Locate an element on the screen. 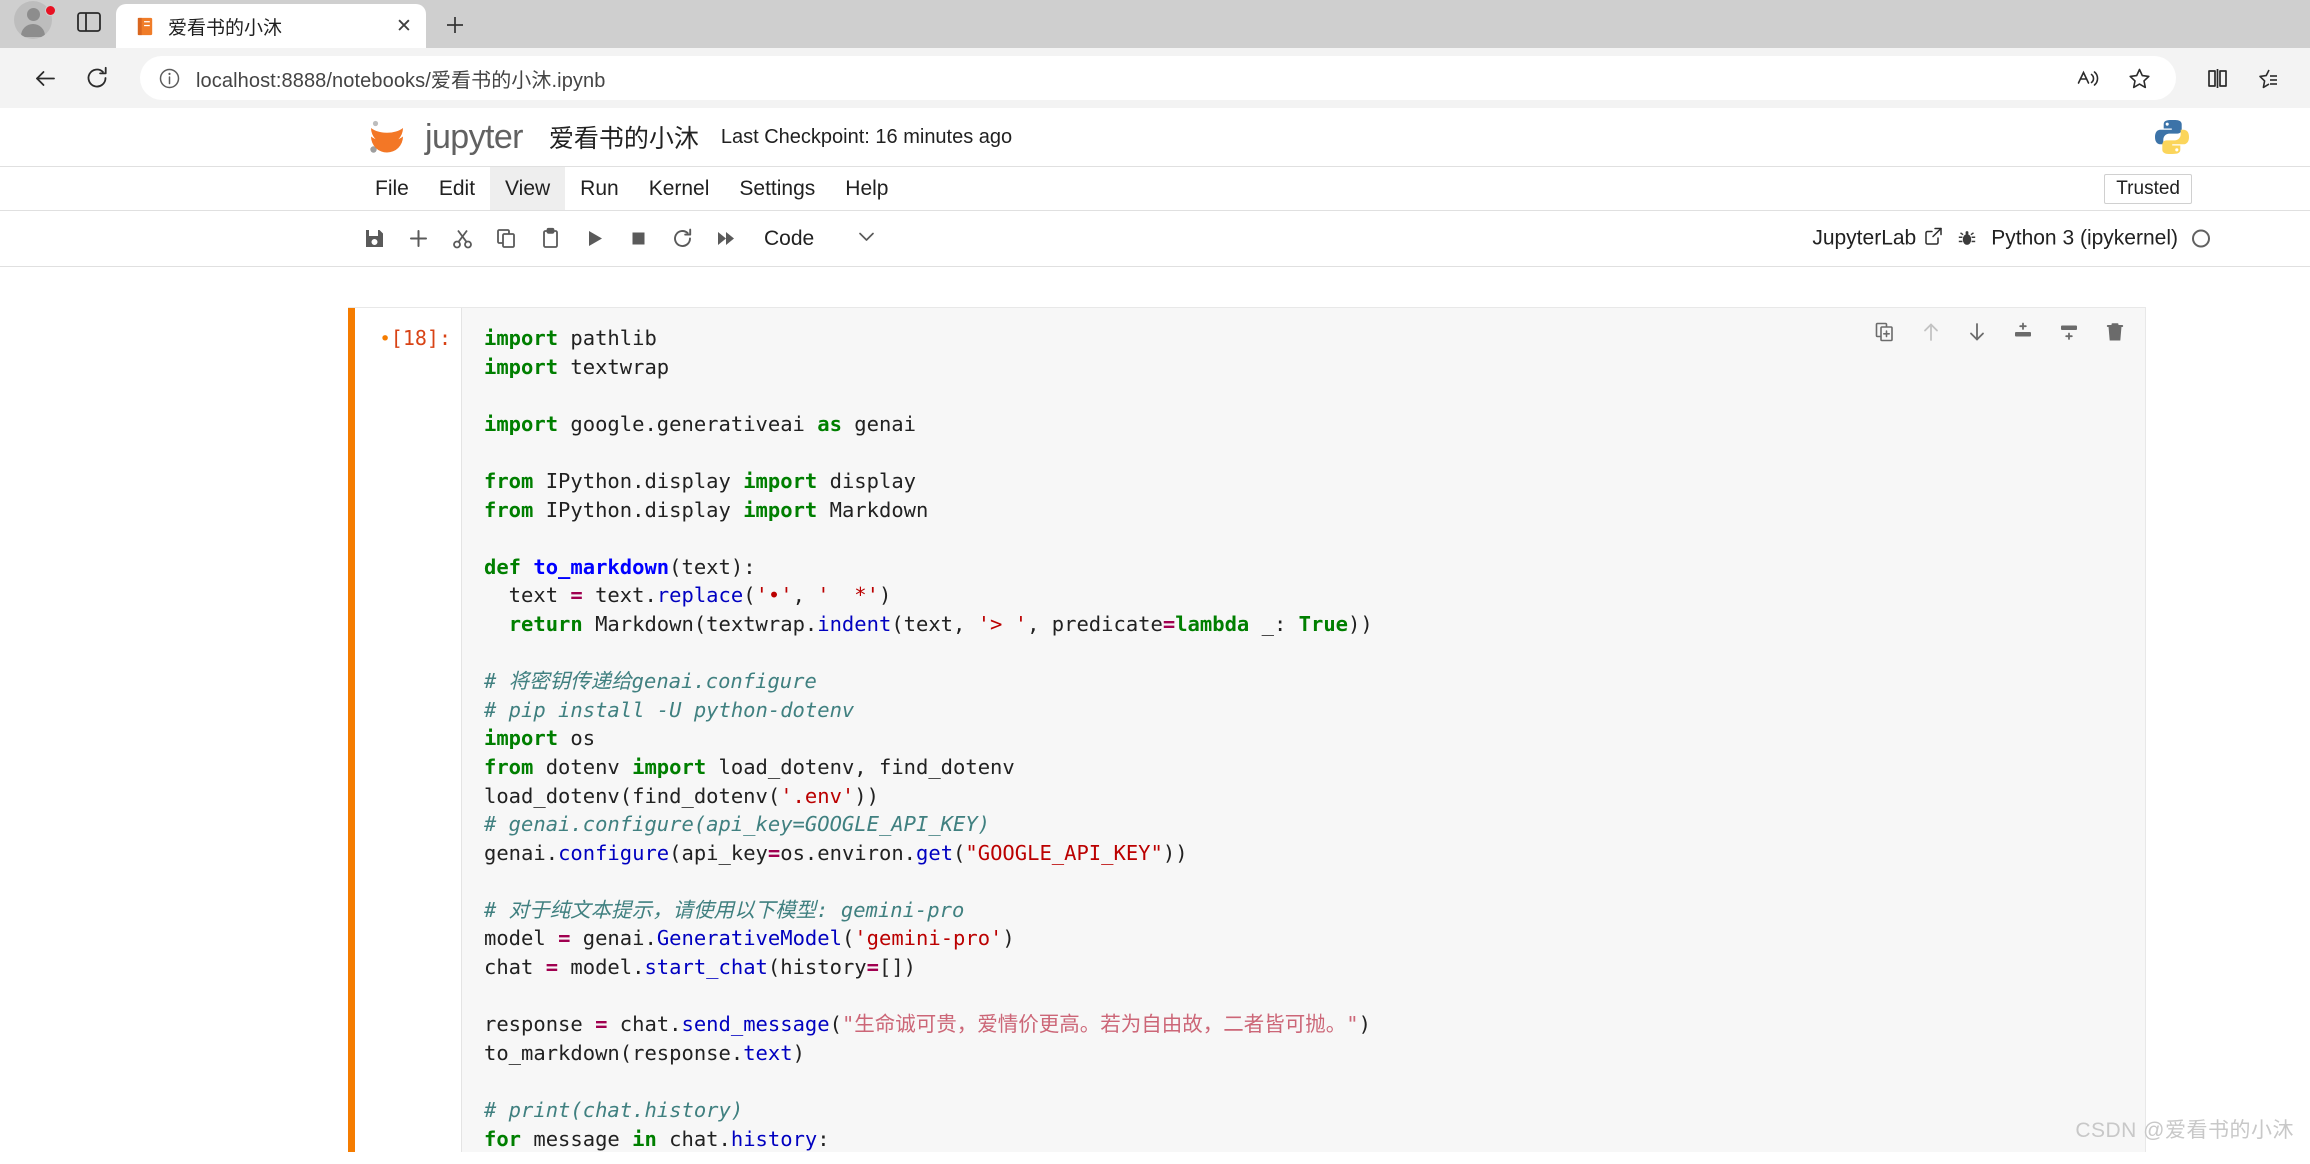  jupyter-wordmark: jupyter is located at coordinates (474, 137).